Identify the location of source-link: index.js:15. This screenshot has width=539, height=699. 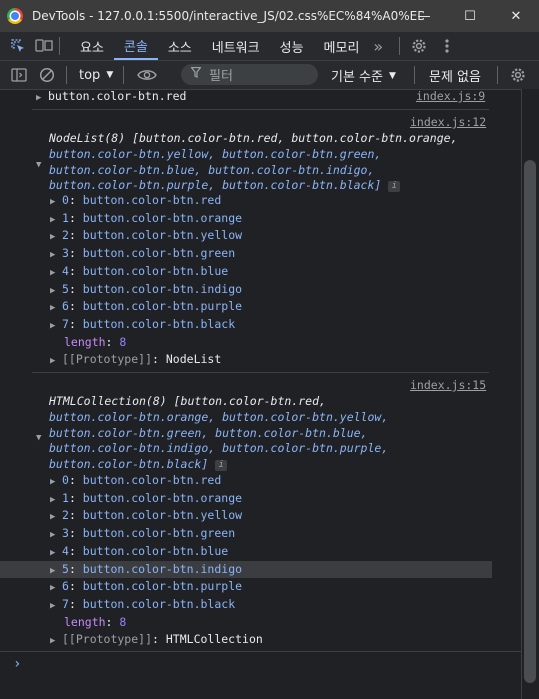
(448, 385).